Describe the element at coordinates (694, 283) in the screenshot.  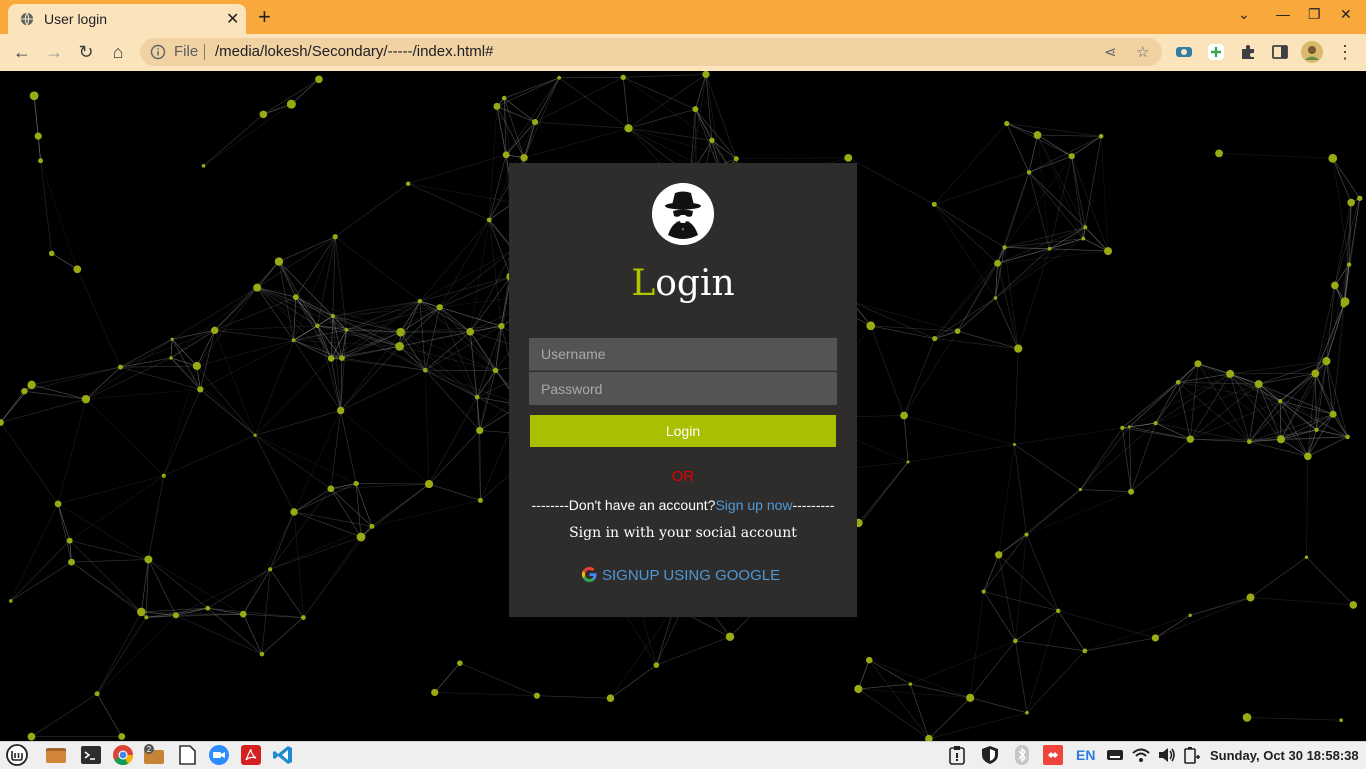
I see `login-title-rest: ogin` at that location.